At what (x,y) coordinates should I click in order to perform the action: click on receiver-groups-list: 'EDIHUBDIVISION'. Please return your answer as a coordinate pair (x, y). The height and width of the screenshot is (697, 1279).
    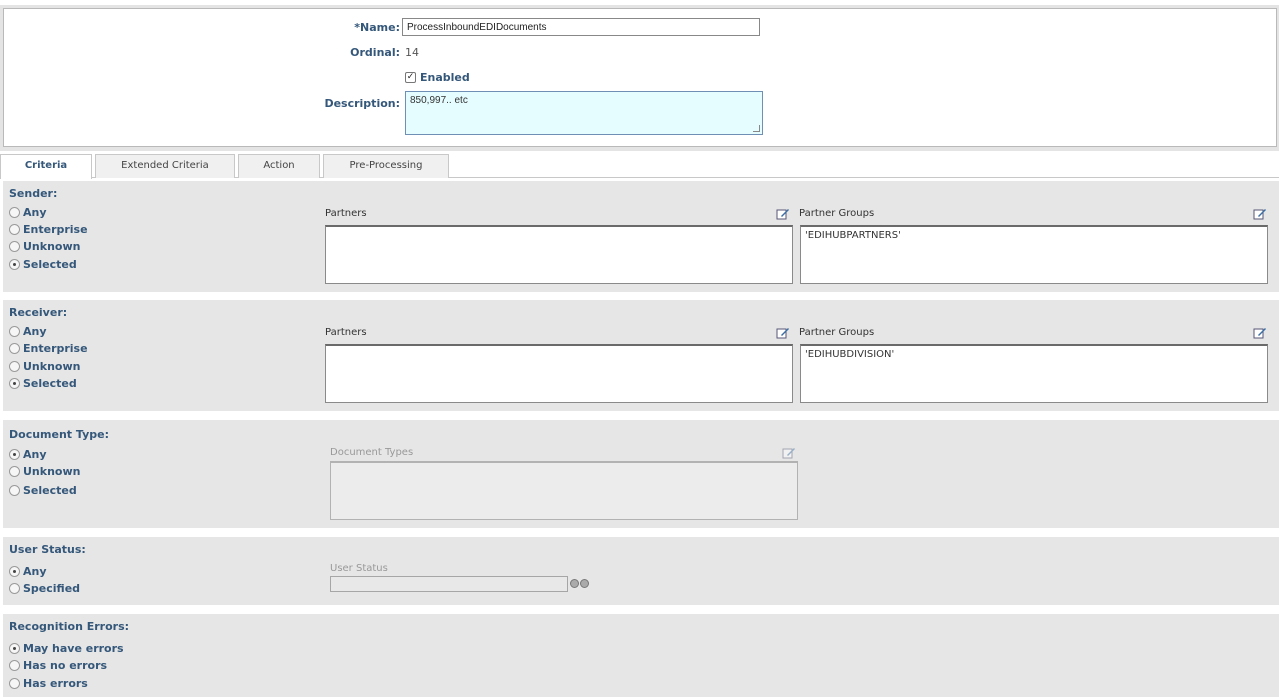
    Looking at the image, I should click on (1034, 373).